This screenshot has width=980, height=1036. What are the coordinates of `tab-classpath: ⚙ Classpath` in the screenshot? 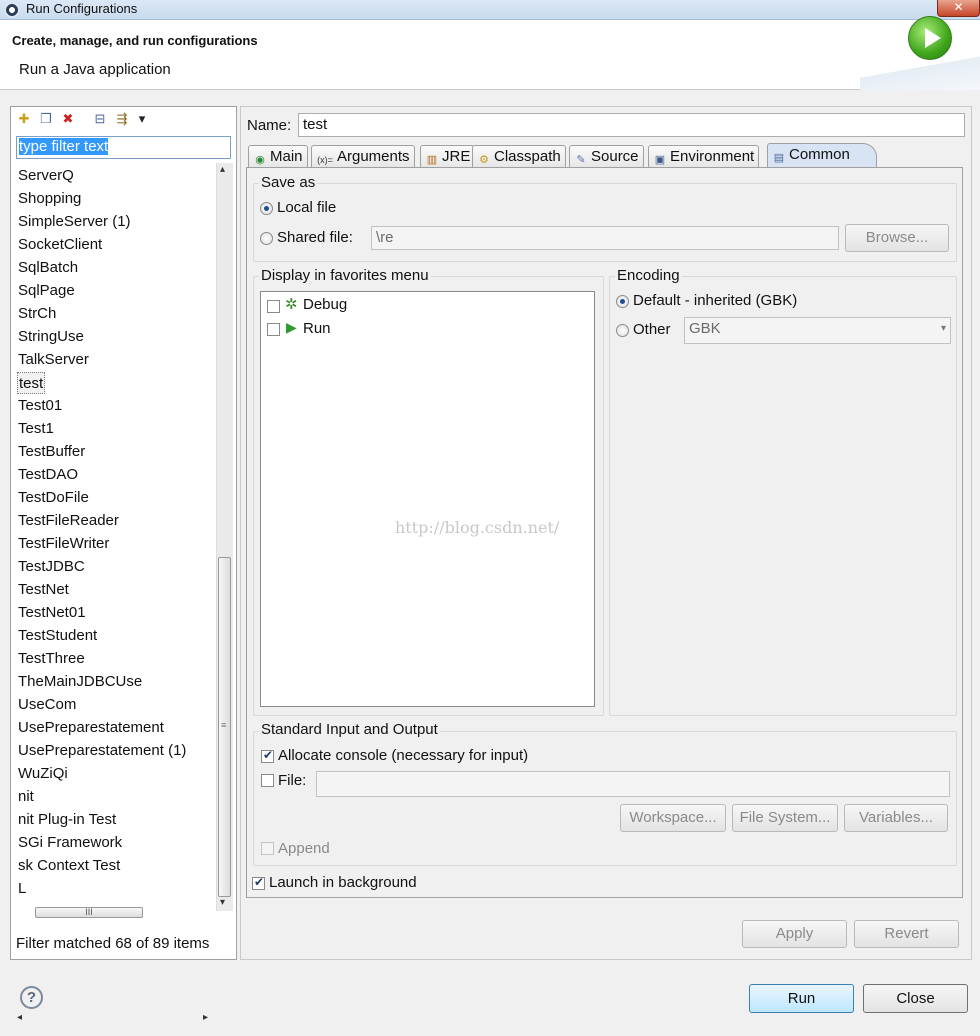 It's located at (519, 156).